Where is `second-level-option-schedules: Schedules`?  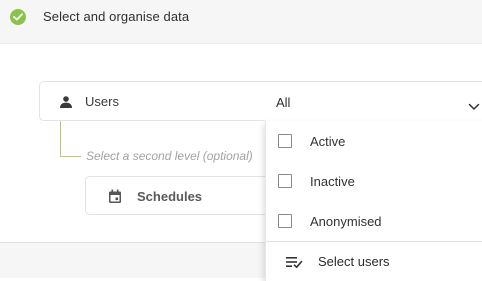
second-level-option-schedules: Schedules is located at coordinates (177, 195).